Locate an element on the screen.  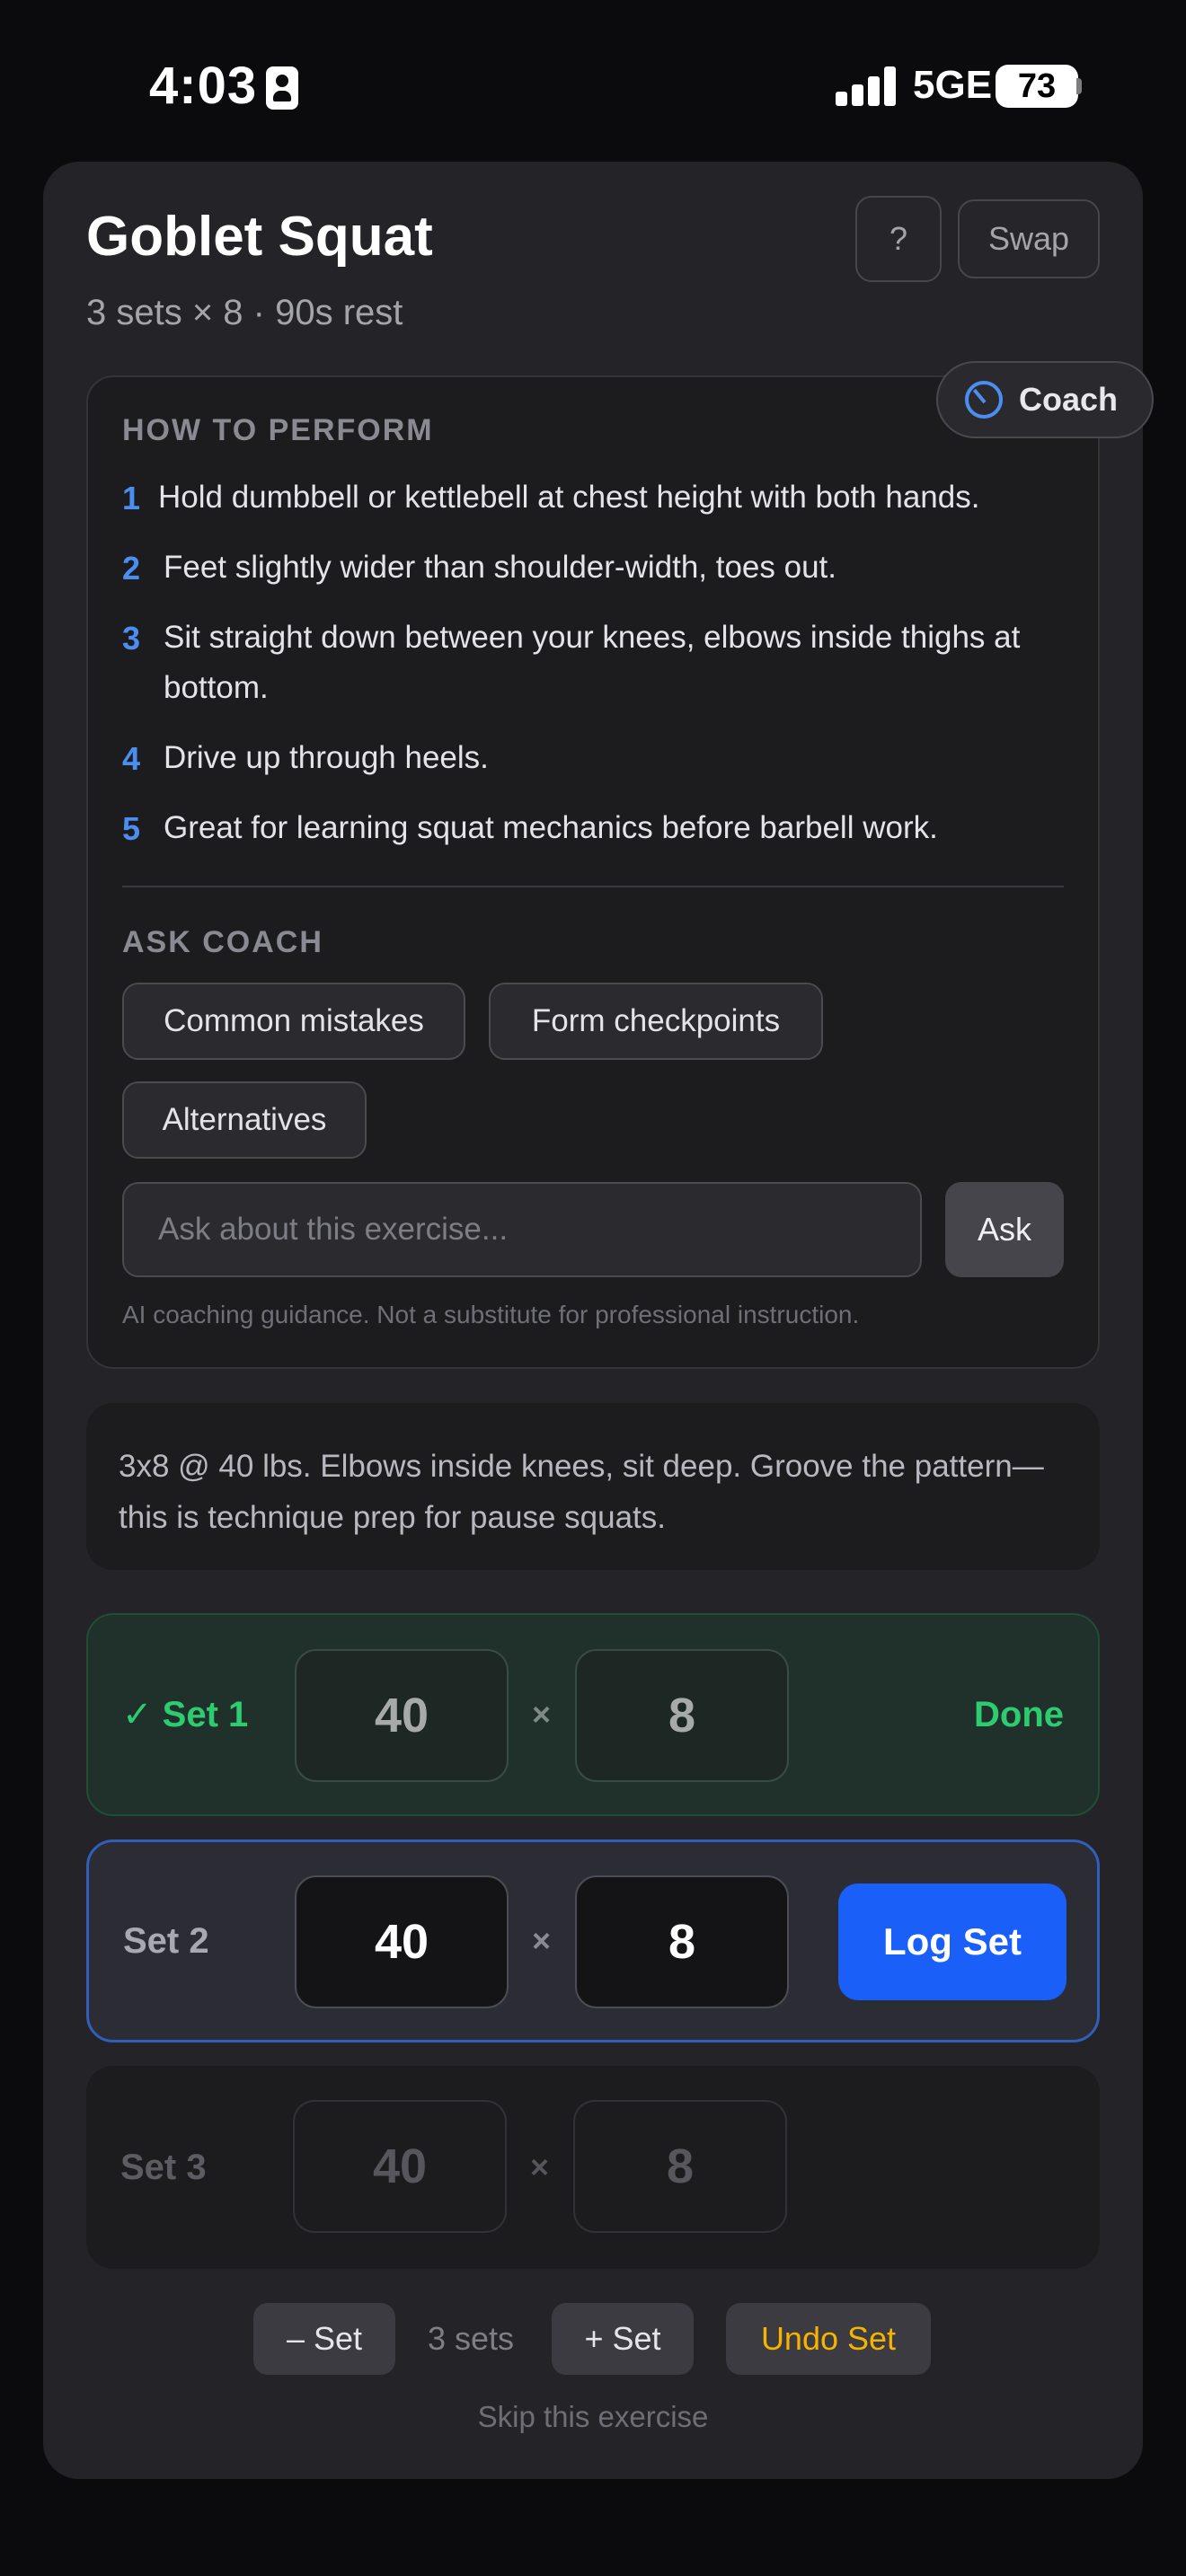
set-label: ✓ Set 1 is located at coordinates (185, 1714).